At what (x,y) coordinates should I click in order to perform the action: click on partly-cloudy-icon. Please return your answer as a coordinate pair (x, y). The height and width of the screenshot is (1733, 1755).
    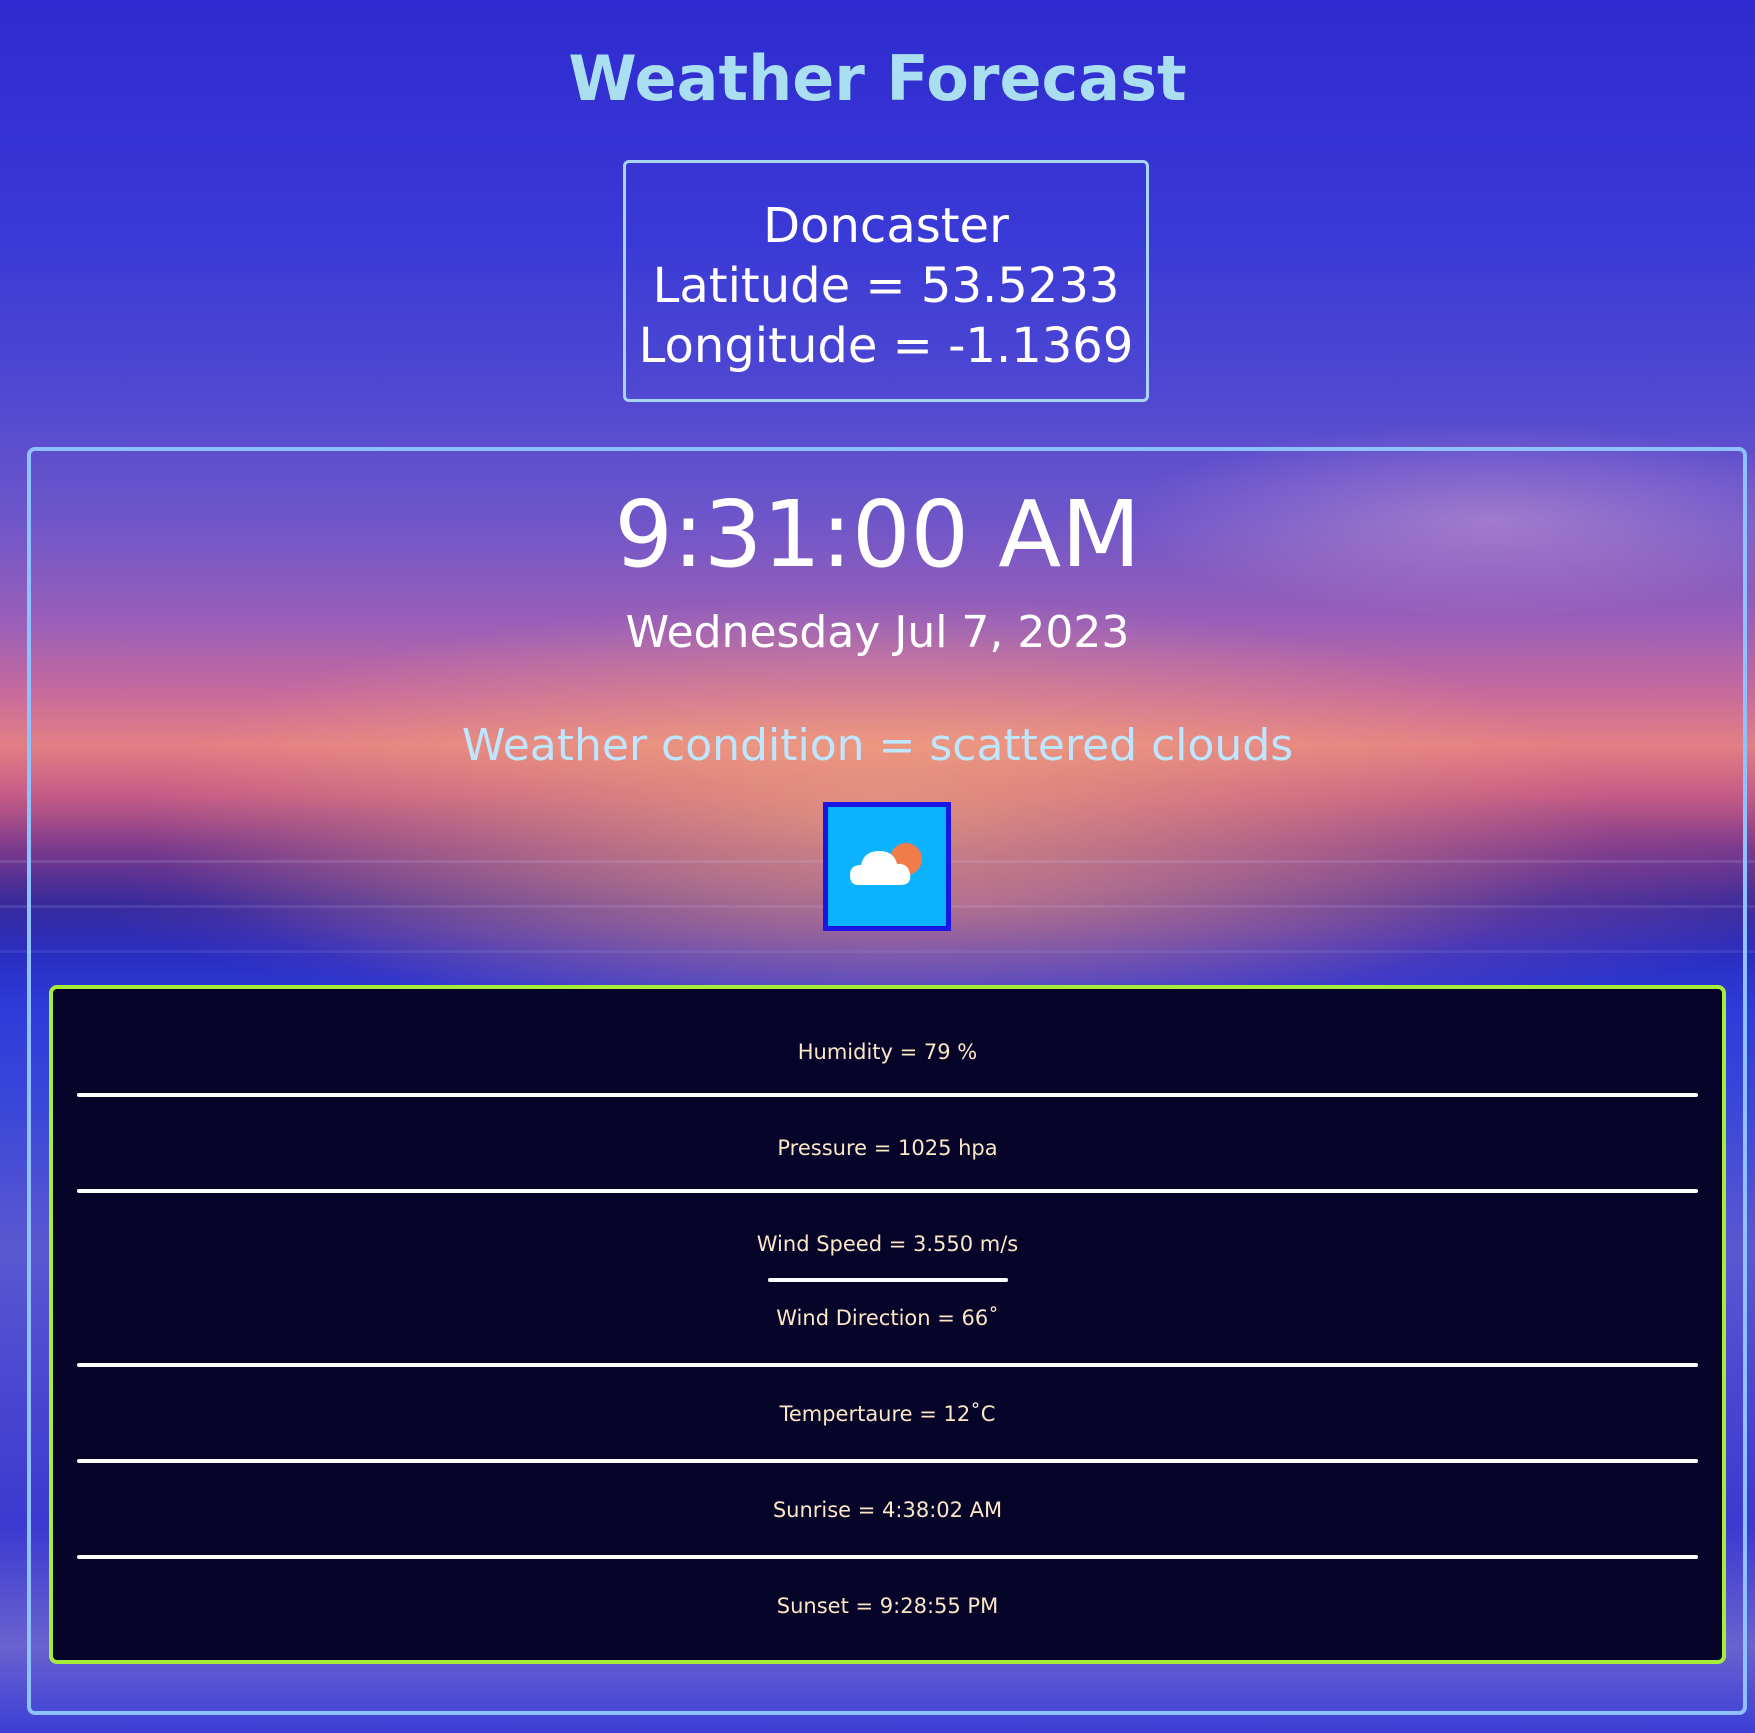
    Looking at the image, I should click on (887, 866).